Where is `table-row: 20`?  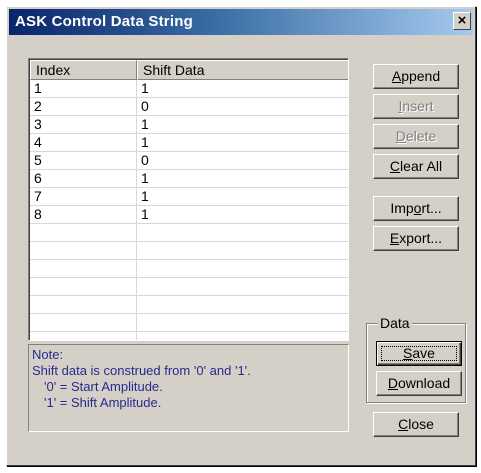 table-row: 20 is located at coordinates (189, 107).